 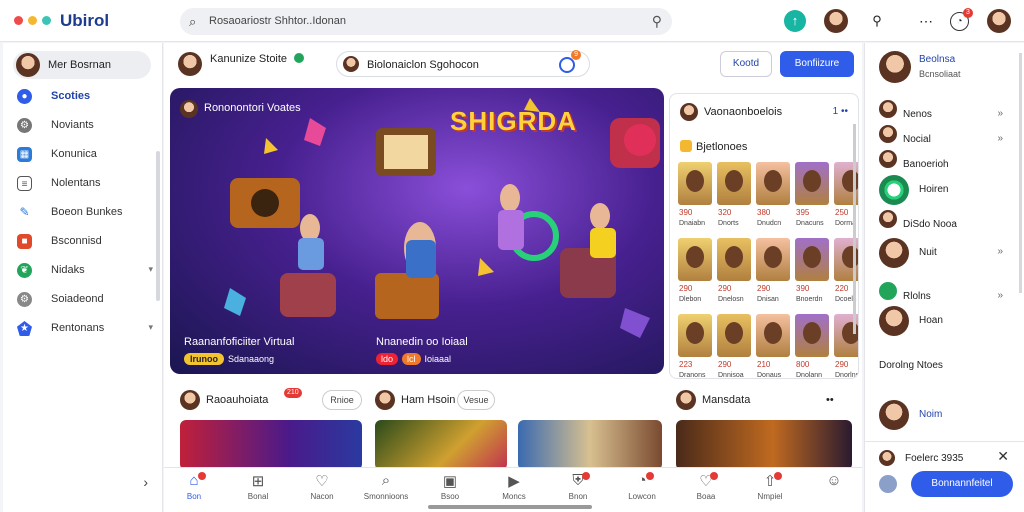 What do you see at coordinates (795, 21) in the screenshot?
I see `upload-icon: ↑` at bounding box center [795, 21].